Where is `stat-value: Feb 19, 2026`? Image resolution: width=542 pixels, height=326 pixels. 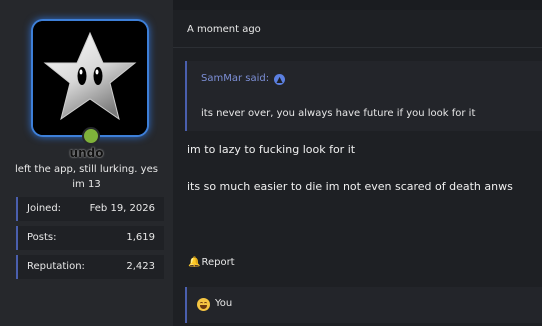
stat-value: Feb 19, 2026 is located at coordinates (122, 208).